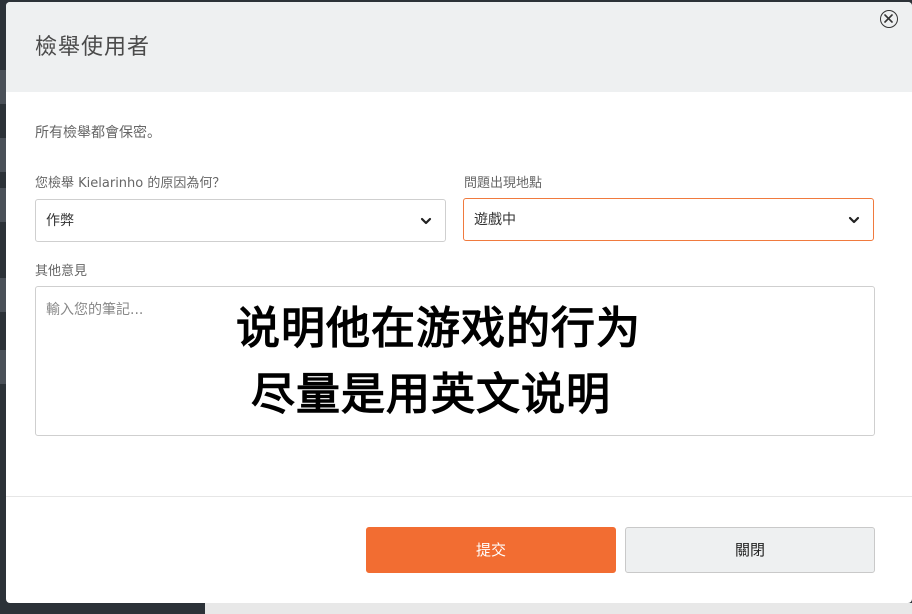 Image resolution: width=912 pixels, height=614 pixels. What do you see at coordinates (558, 608) in the screenshot?
I see `background-footer` at bounding box center [558, 608].